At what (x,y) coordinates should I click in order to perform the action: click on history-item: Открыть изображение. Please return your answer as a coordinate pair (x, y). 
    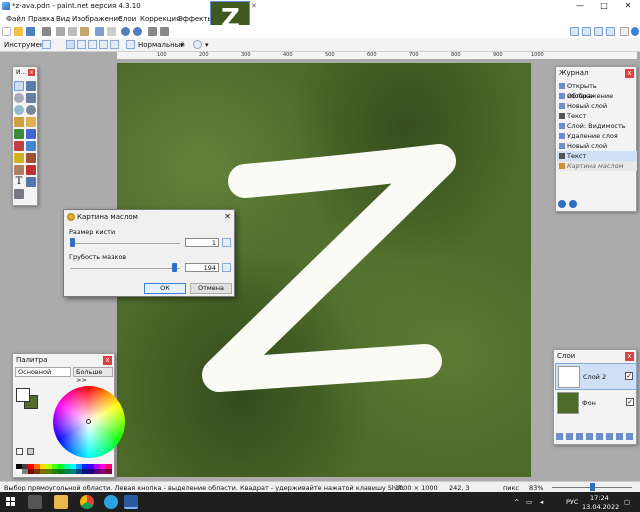
    Looking at the image, I should click on (597, 90).